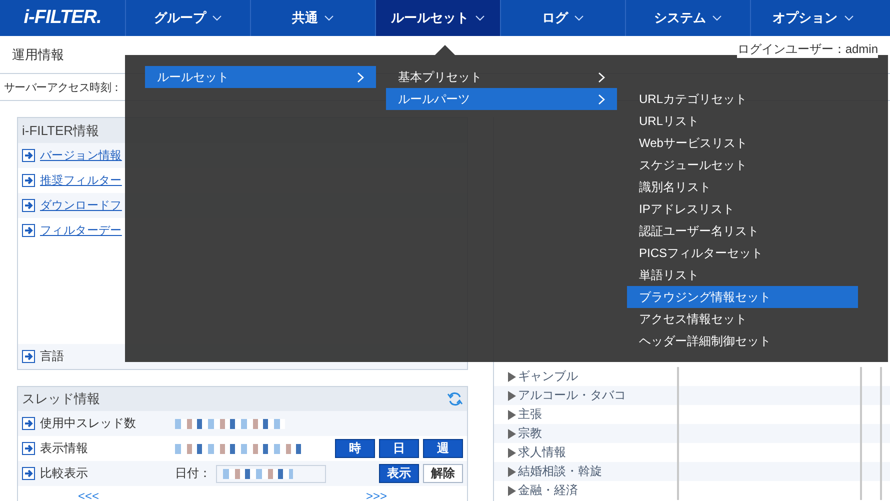 Image resolution: width=890 pixels, height=501 pixels. What do you see at coordinates (530, 433) in the screenshot?
I see `category-label: 宗教` at bounding box center [530, 433].